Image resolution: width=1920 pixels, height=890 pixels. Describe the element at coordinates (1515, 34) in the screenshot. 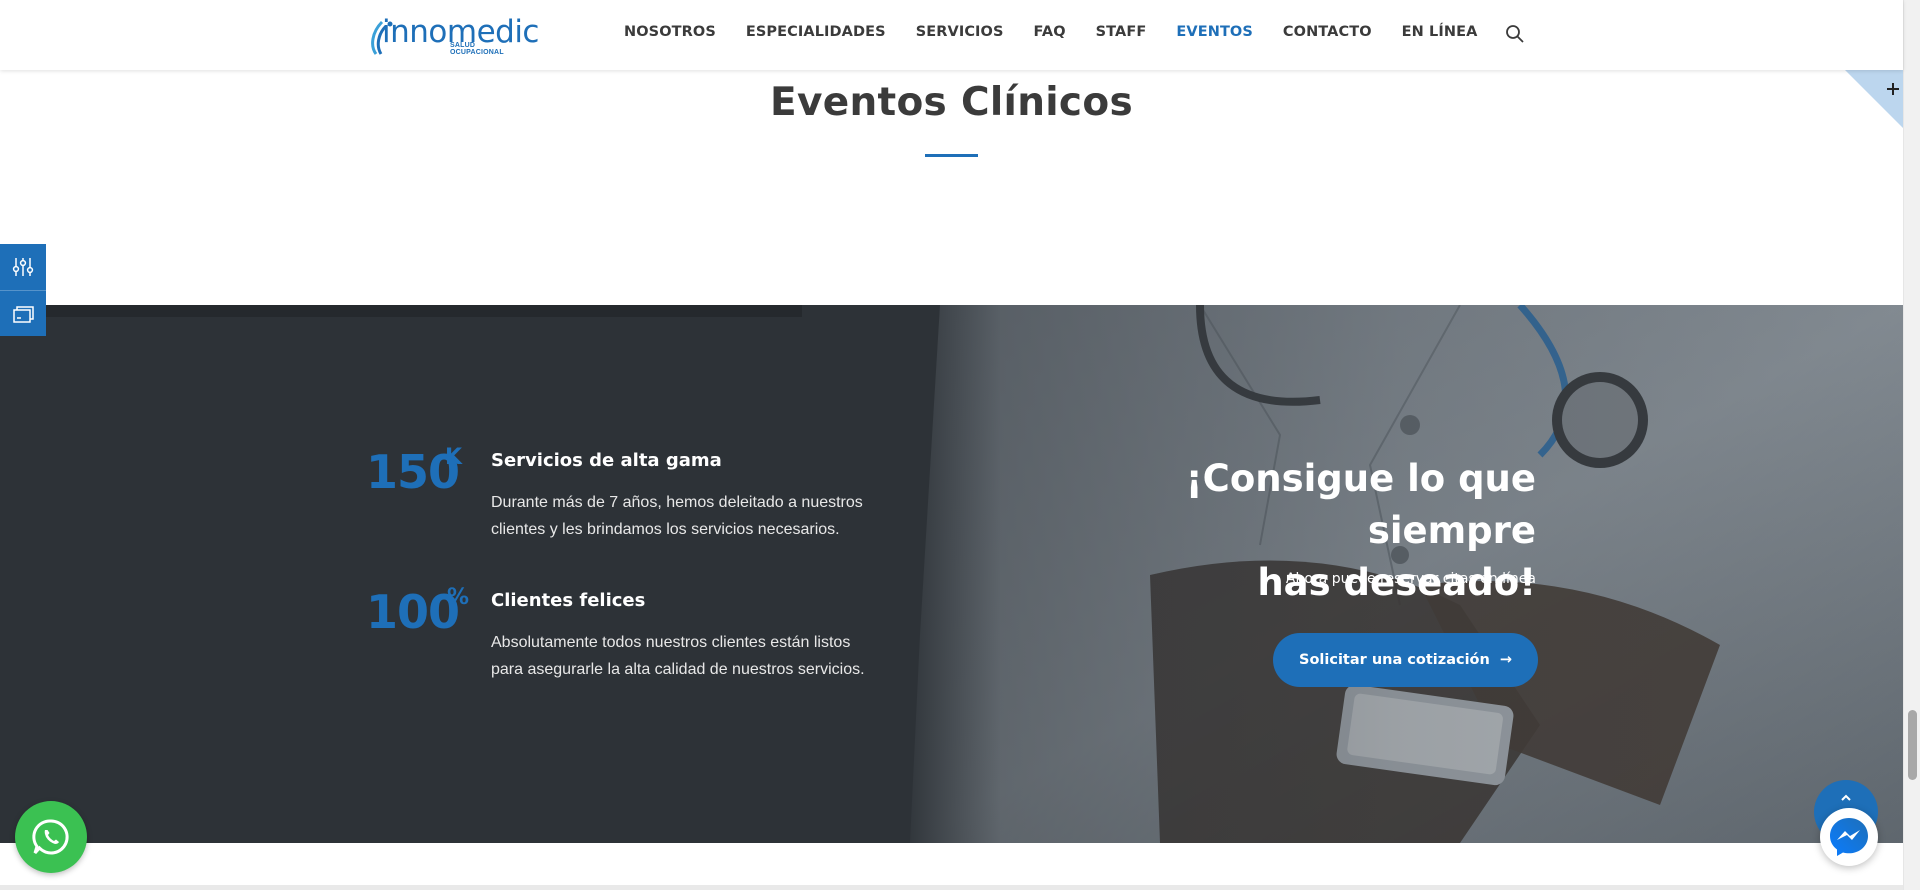

I see `search-icon` at that location.